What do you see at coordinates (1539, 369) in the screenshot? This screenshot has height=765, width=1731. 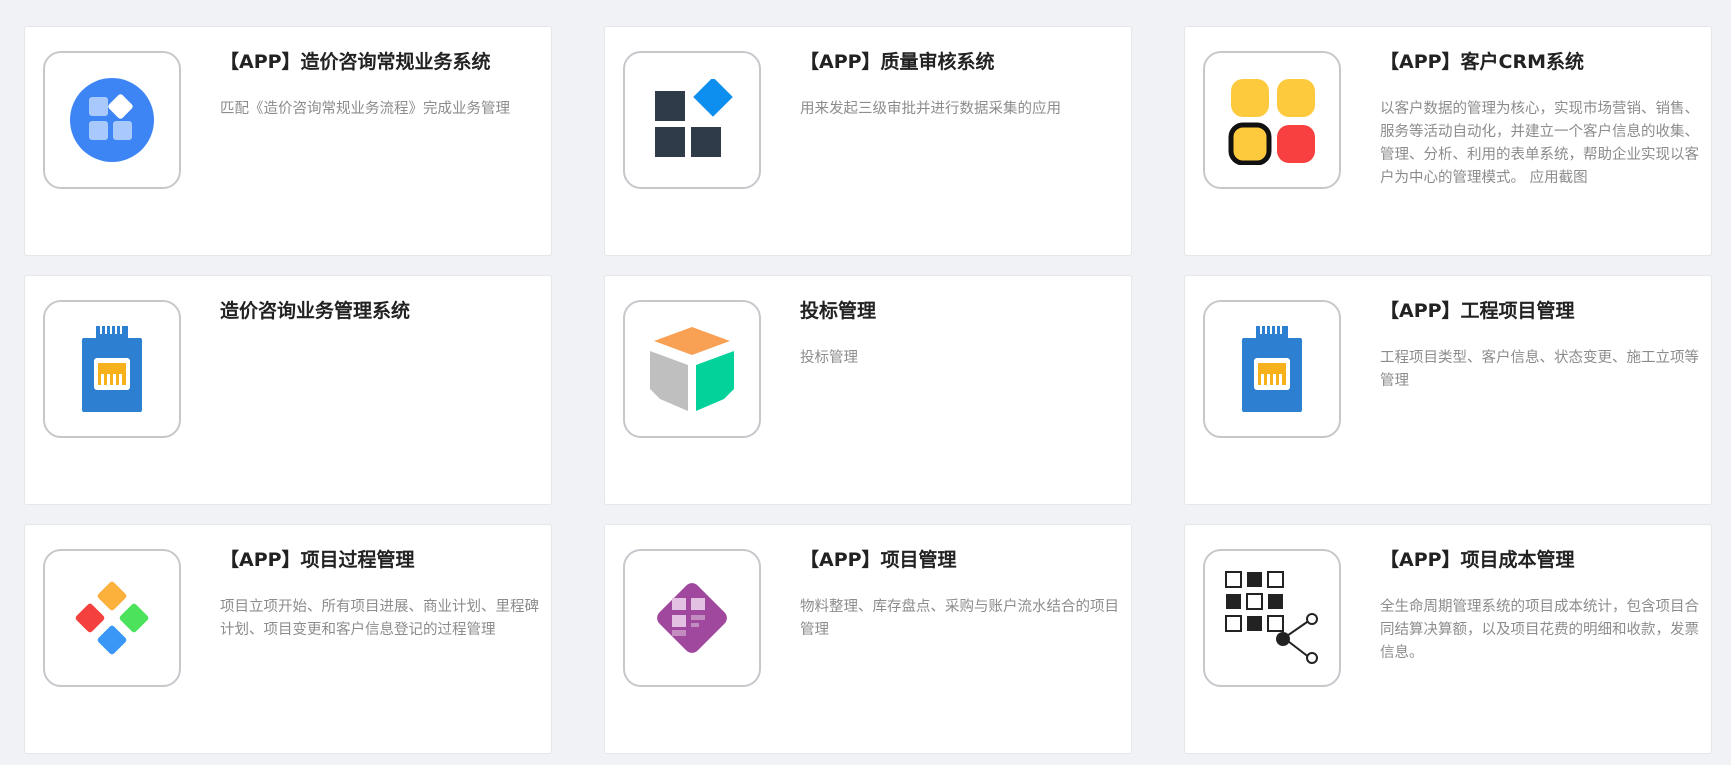 I see `card-description: 工程项目类型、客户信息、状态变更、施工立项等管理` at bounding box center [1539, 369].